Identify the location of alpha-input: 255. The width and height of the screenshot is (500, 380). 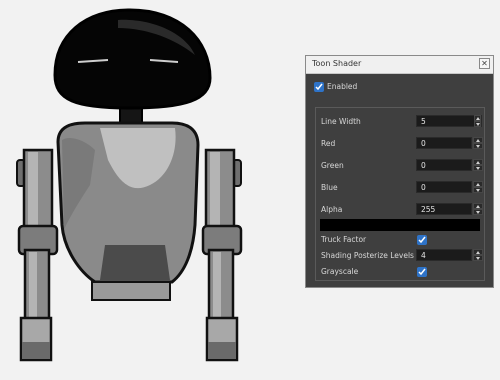
(444, 209).